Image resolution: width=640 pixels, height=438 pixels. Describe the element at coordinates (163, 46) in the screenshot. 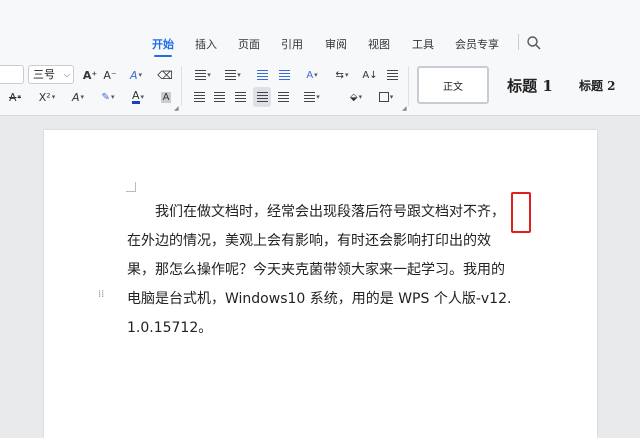

I see `tab-home: 开始` at that location.